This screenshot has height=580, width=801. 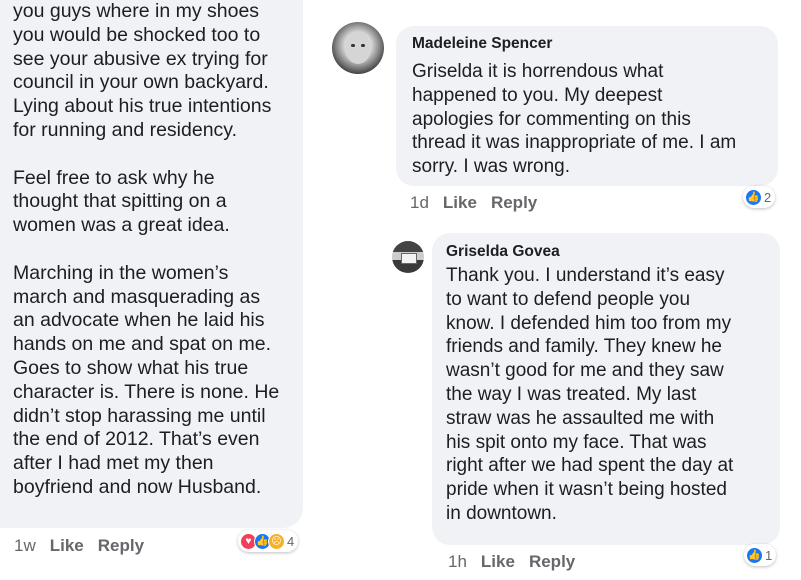 What do you see at coordinates (457, 562) in the screenshot?
I see `comment-time: 1h` at bounding box center [457, 562].